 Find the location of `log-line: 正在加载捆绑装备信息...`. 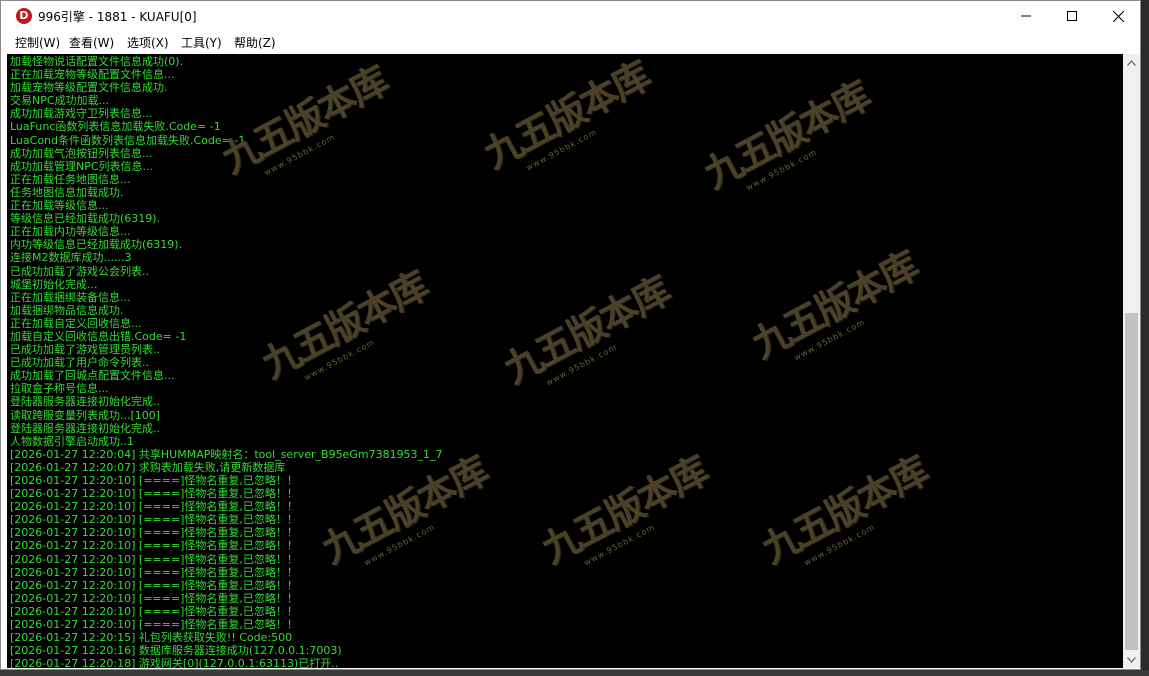

log-line: 正在加载捆绑装备信息... is located at coordinates (70, 297).